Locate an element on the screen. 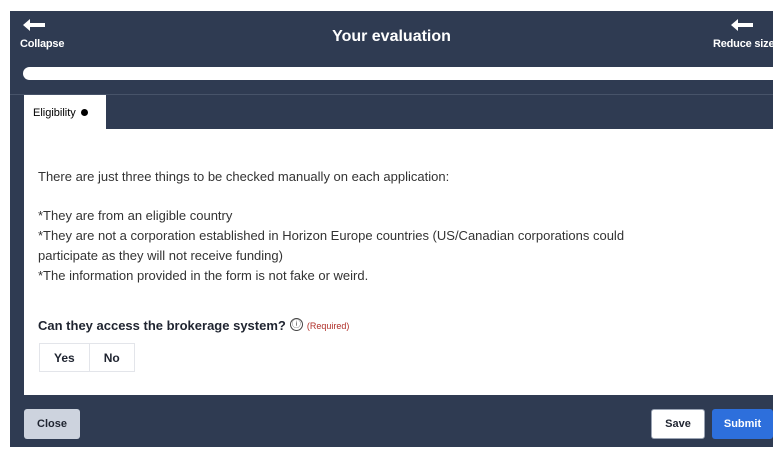 The image size is (773, 453). reduce-size-button: Reduce size is located at coordinates (741, 37).